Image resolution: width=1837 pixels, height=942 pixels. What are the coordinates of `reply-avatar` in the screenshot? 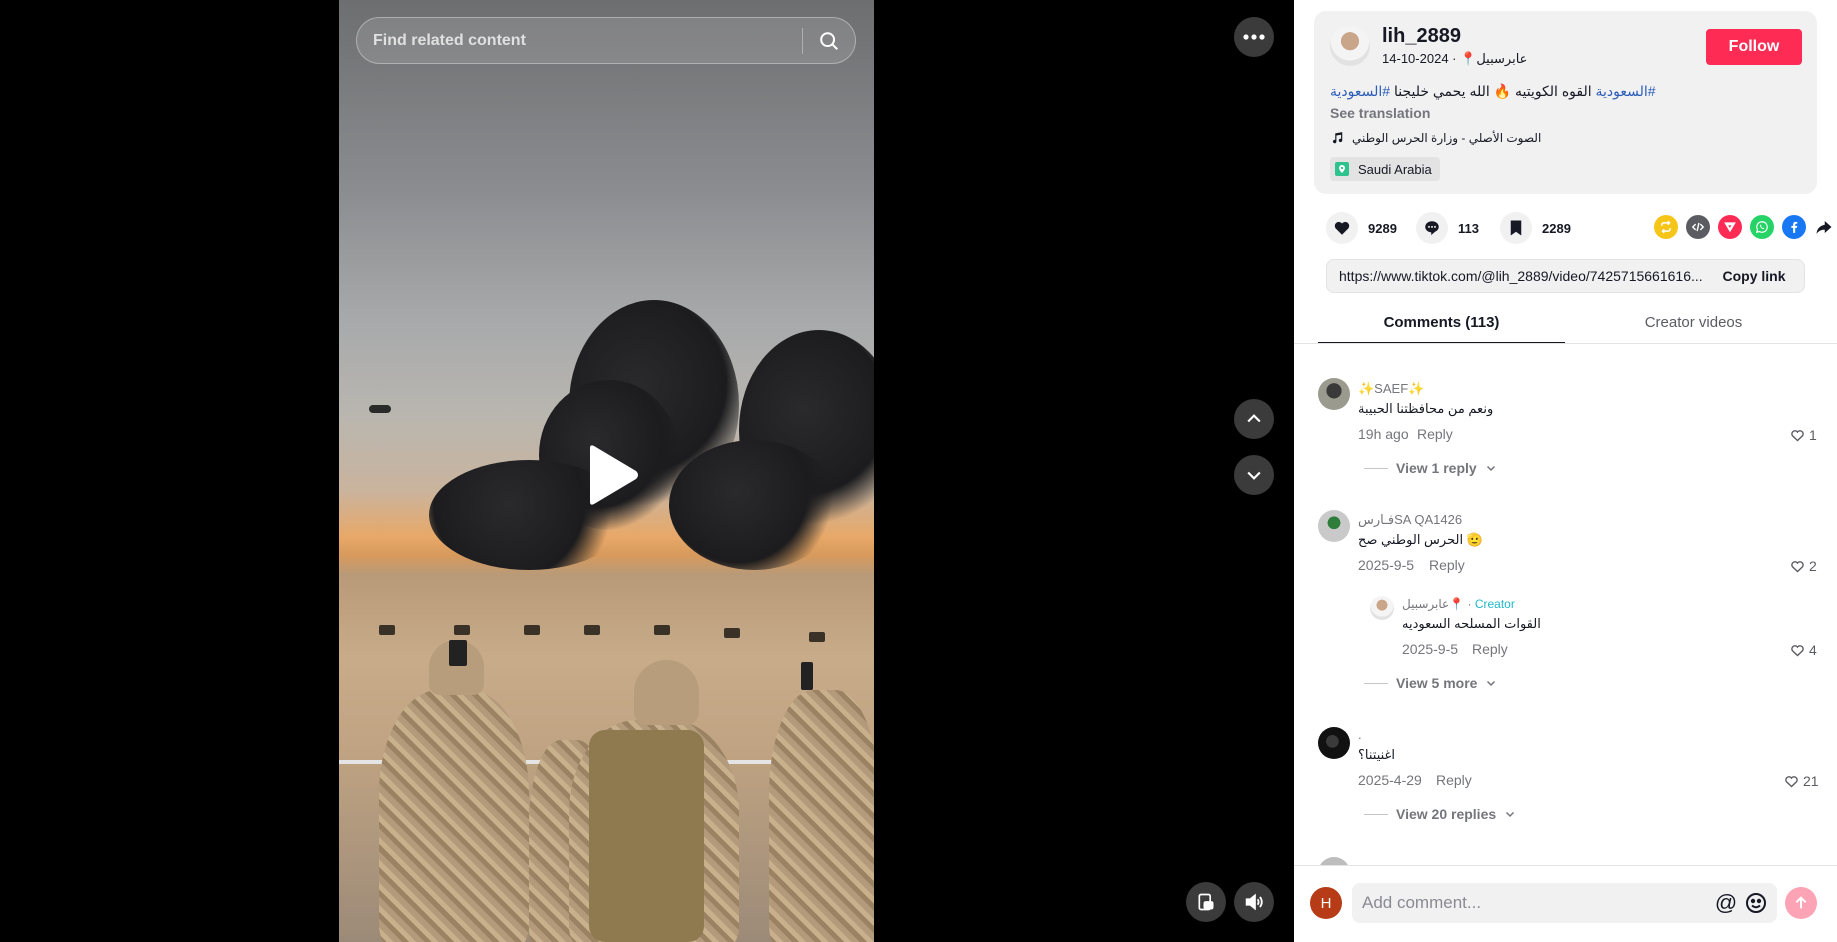 It's located at (1382, 608).